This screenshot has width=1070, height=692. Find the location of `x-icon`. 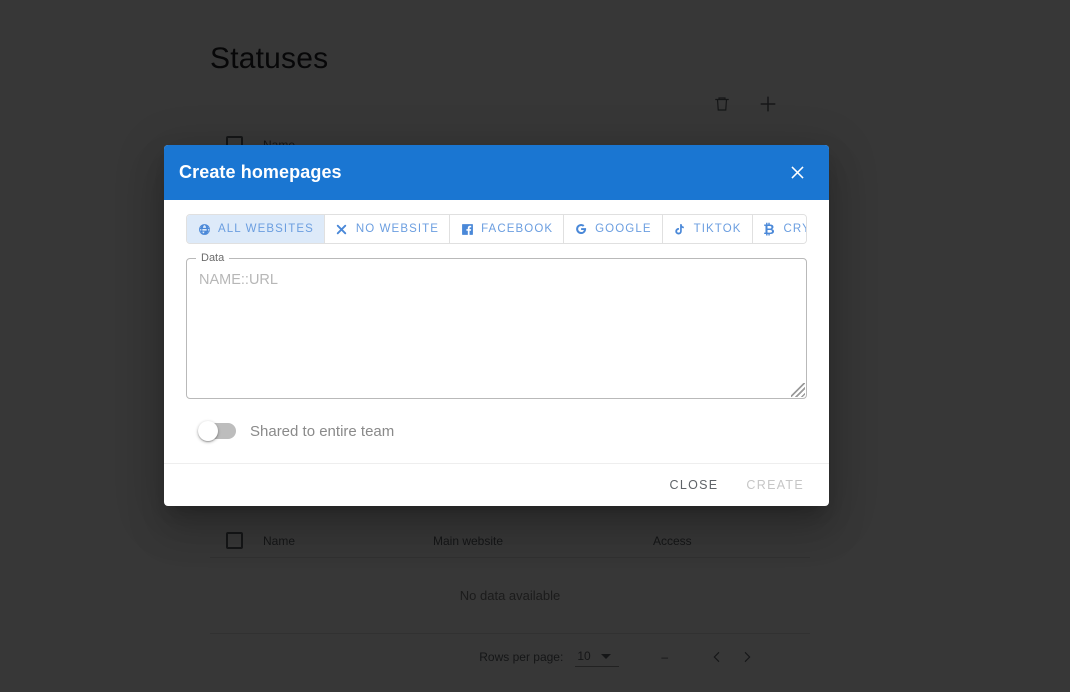

x-icon is located at coordinates (342, 229).